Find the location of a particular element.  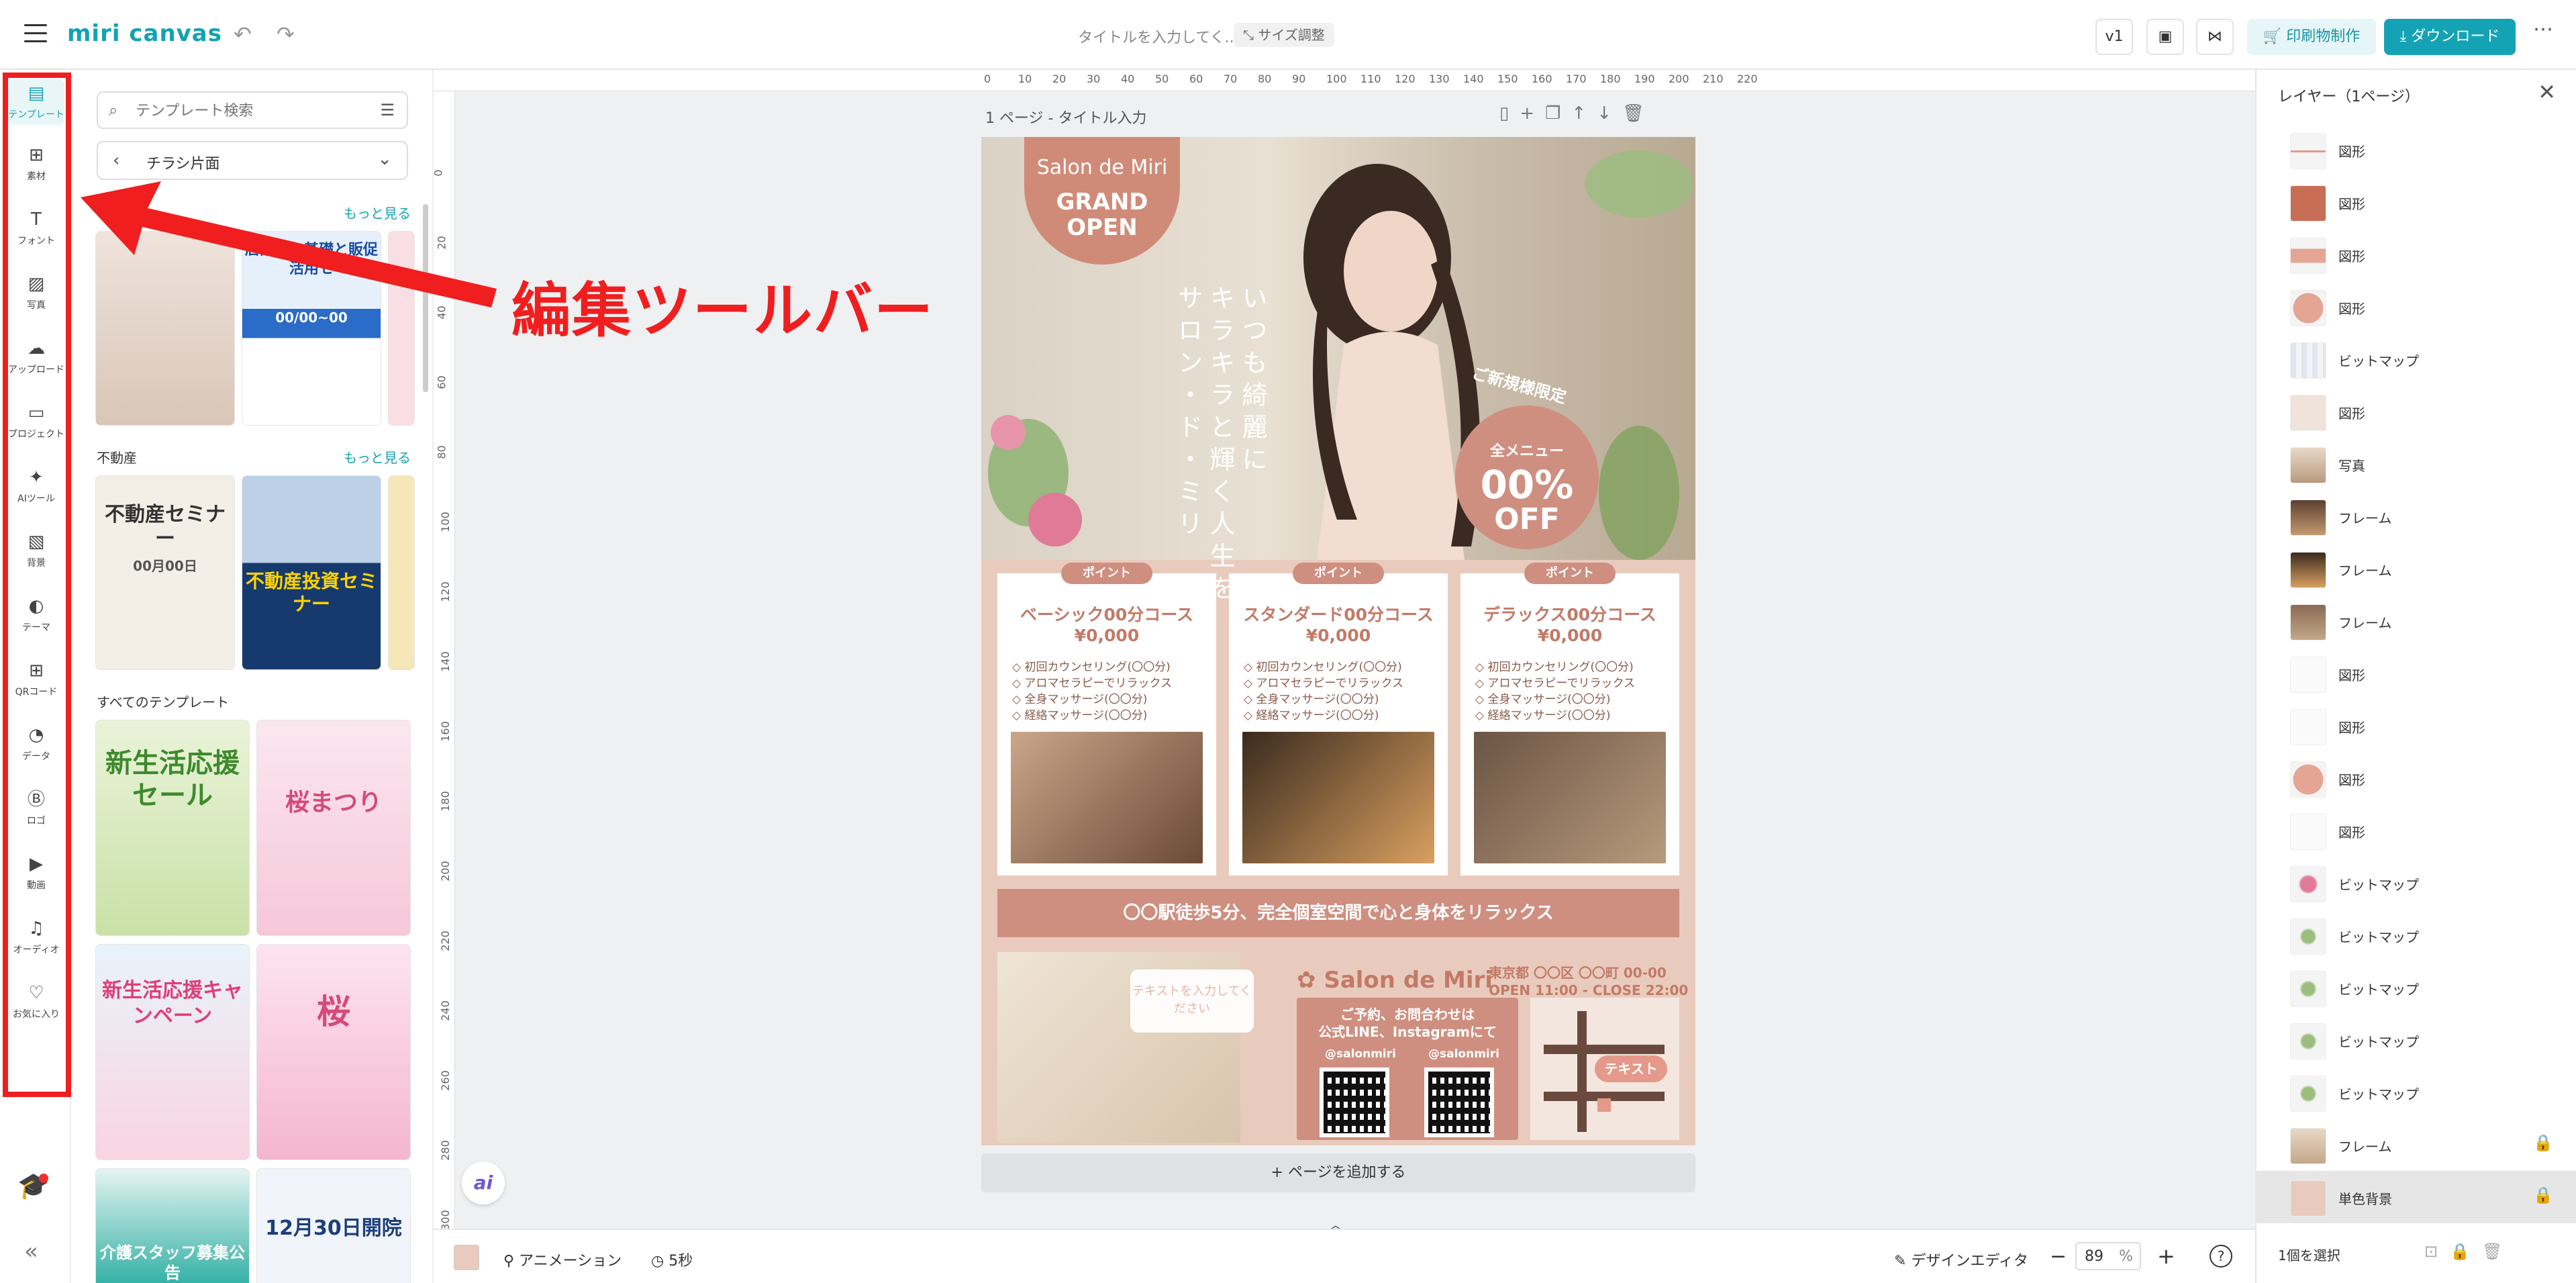

layer-row: フレーム 🔒 is located at coordinates (2416, 1145).